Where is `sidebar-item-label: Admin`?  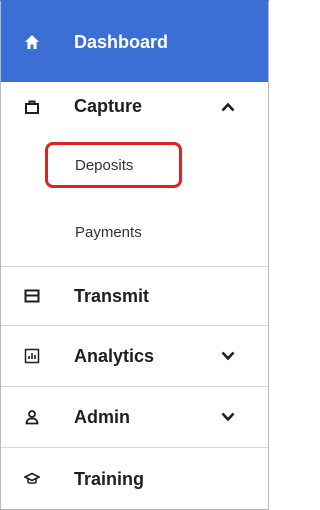
sidebar-item-label: Admin is located at coordinates (102, 416).